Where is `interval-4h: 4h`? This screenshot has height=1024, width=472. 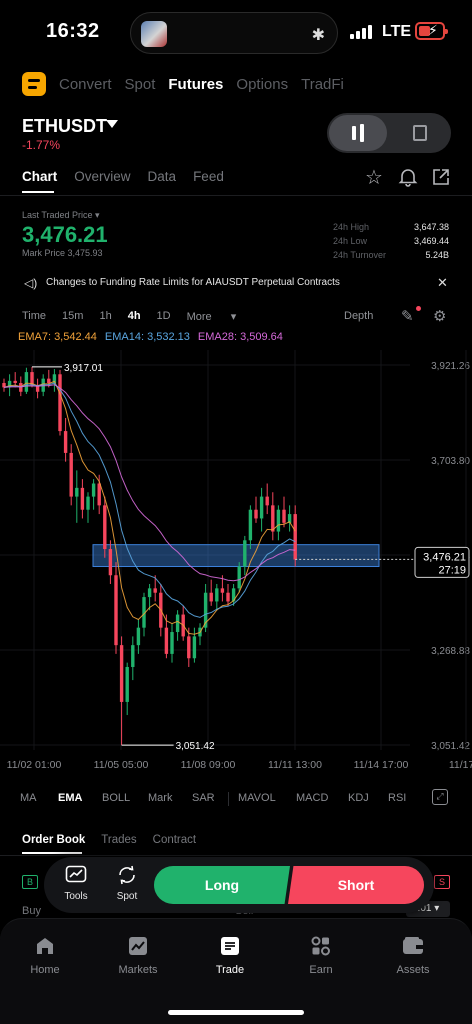
interval-4h: 4h is located at coordinates (134, 316).